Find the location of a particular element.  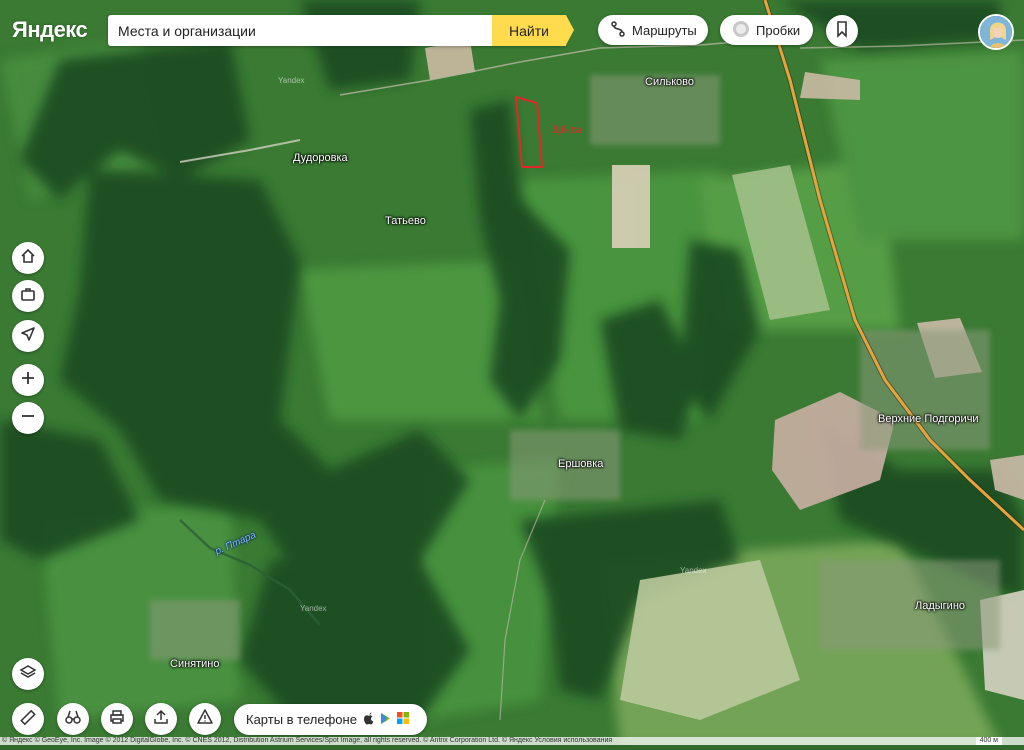

avatar is located at coordinates (996, 32).